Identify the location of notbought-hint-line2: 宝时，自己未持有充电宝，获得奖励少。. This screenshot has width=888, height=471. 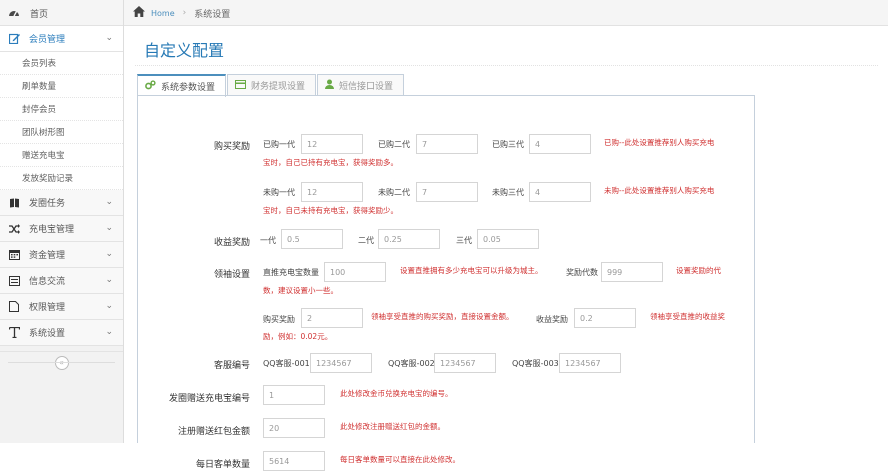
(330, 210).